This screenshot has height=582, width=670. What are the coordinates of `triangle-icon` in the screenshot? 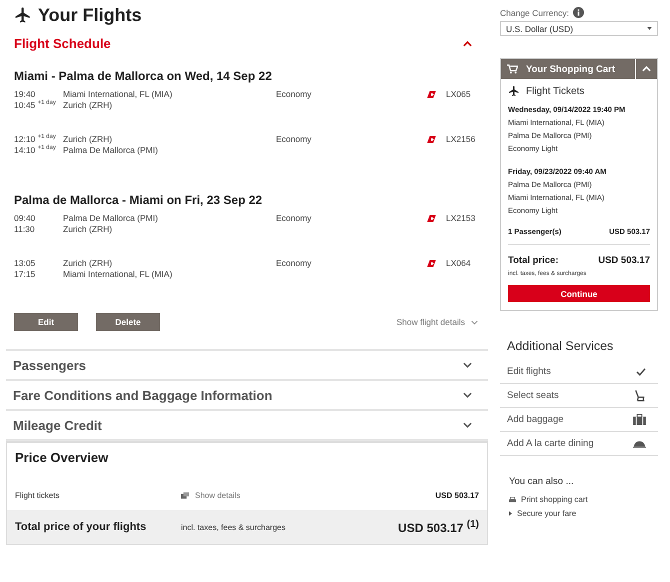 It's located at (510, 513).